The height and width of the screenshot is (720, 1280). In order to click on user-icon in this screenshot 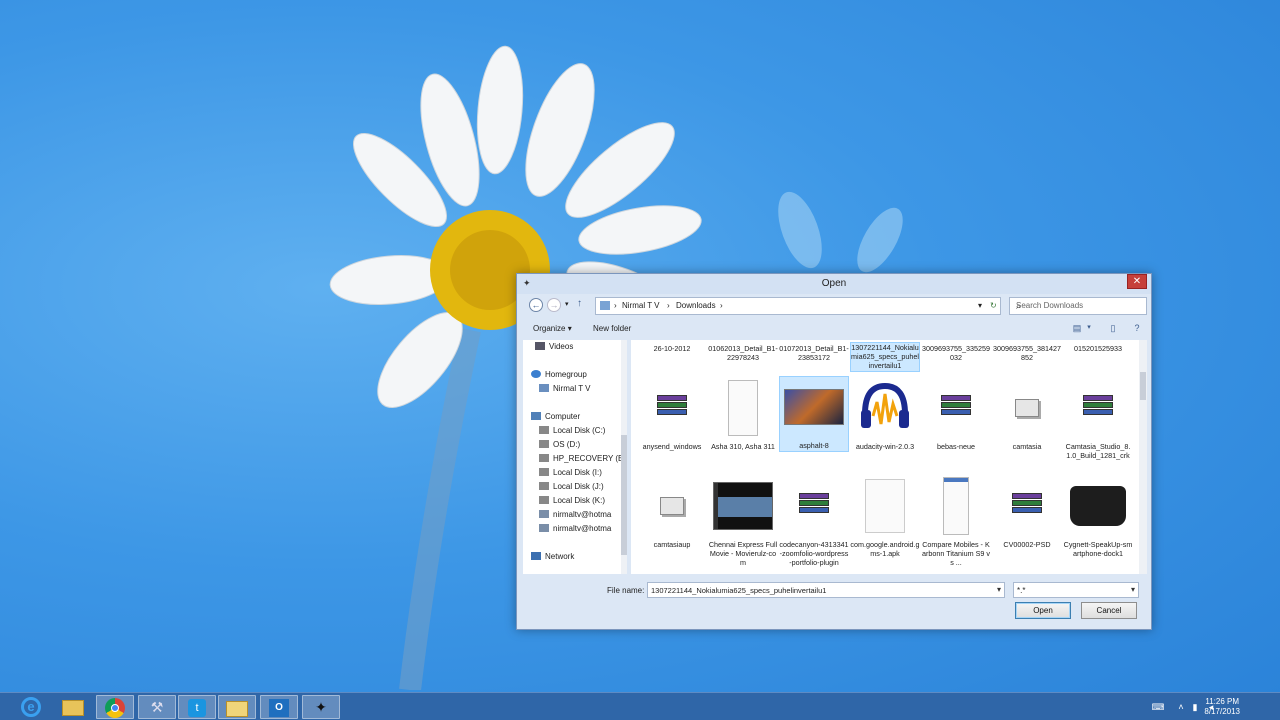, I will do `click(544, 388)`.